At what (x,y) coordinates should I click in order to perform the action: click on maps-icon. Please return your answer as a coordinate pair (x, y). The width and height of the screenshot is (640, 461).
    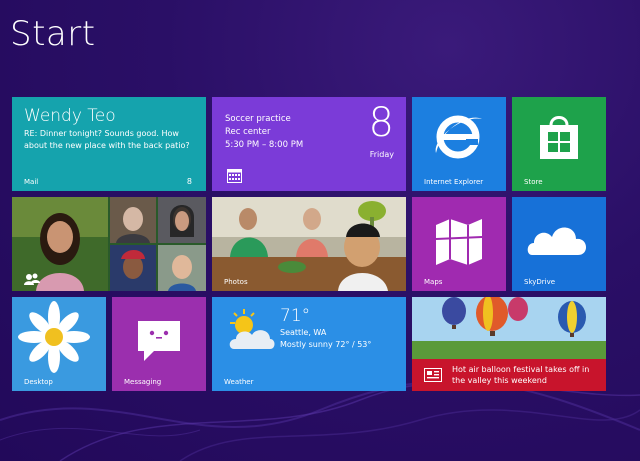
    Looking at the image, I should click on (459, 242).